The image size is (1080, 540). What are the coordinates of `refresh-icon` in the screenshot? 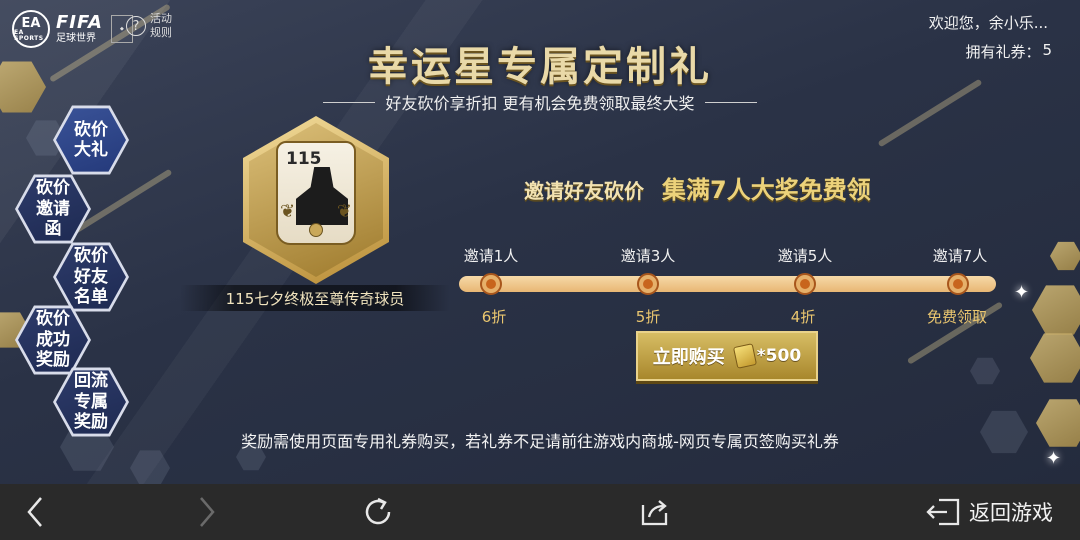 It's located at (378, 511).